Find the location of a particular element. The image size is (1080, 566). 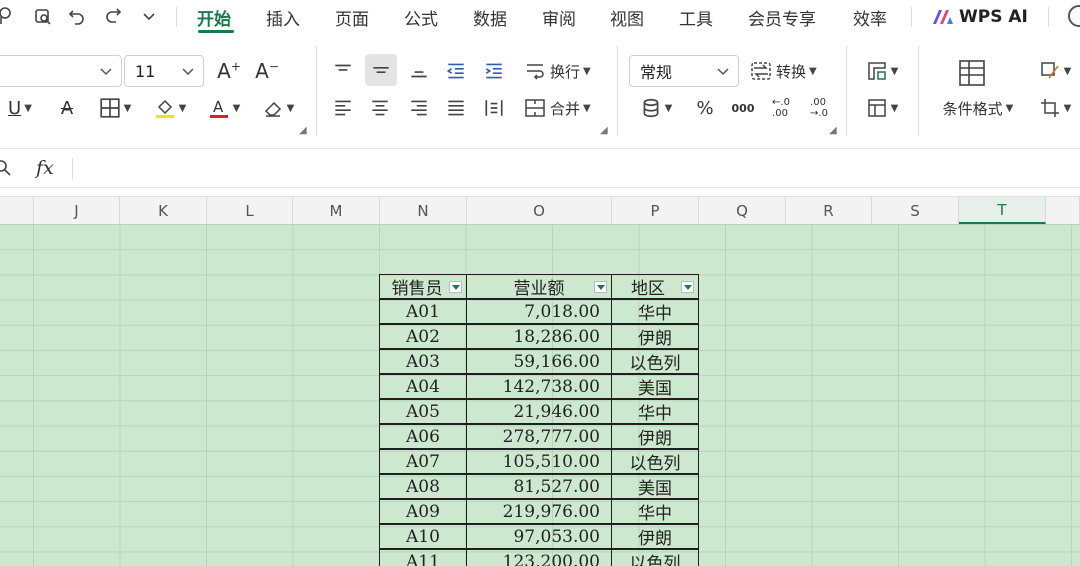

conditional-format-icon is located at coordinates (972, 76).